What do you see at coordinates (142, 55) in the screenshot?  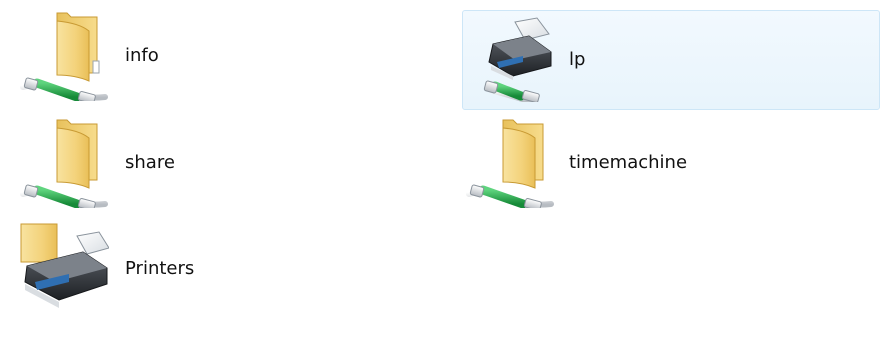 I see `item-label: info` at bounding box center [142, 55].